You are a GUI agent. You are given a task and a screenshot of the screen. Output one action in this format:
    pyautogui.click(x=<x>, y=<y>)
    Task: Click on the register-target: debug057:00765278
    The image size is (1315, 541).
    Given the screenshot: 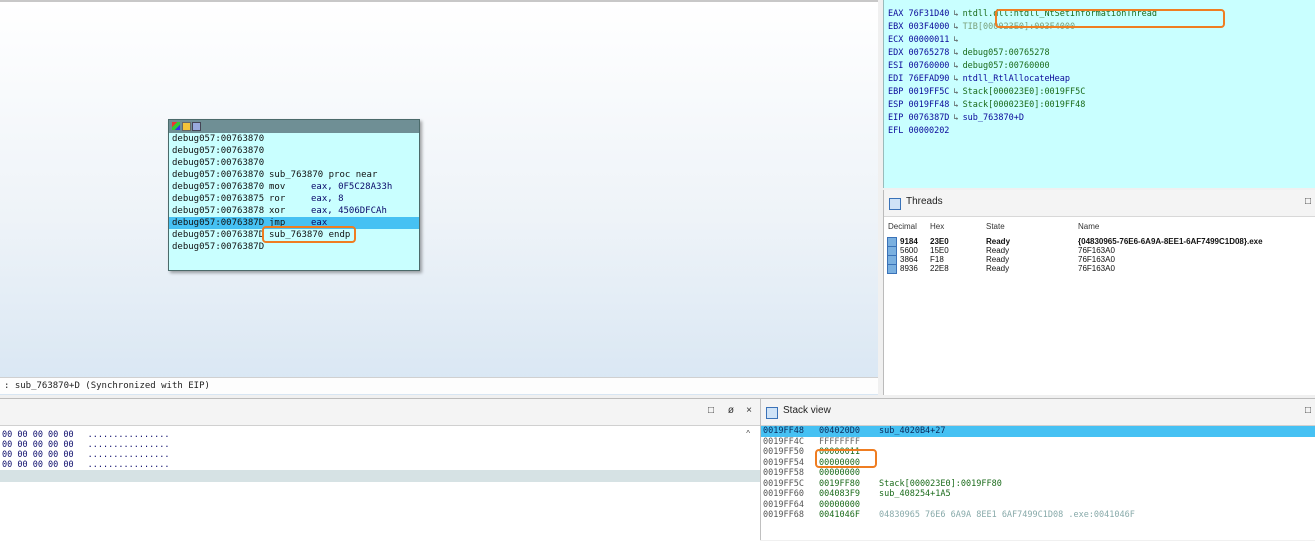 What is the action you would take?
    pyautogui.click(x=1006, y=53)
    